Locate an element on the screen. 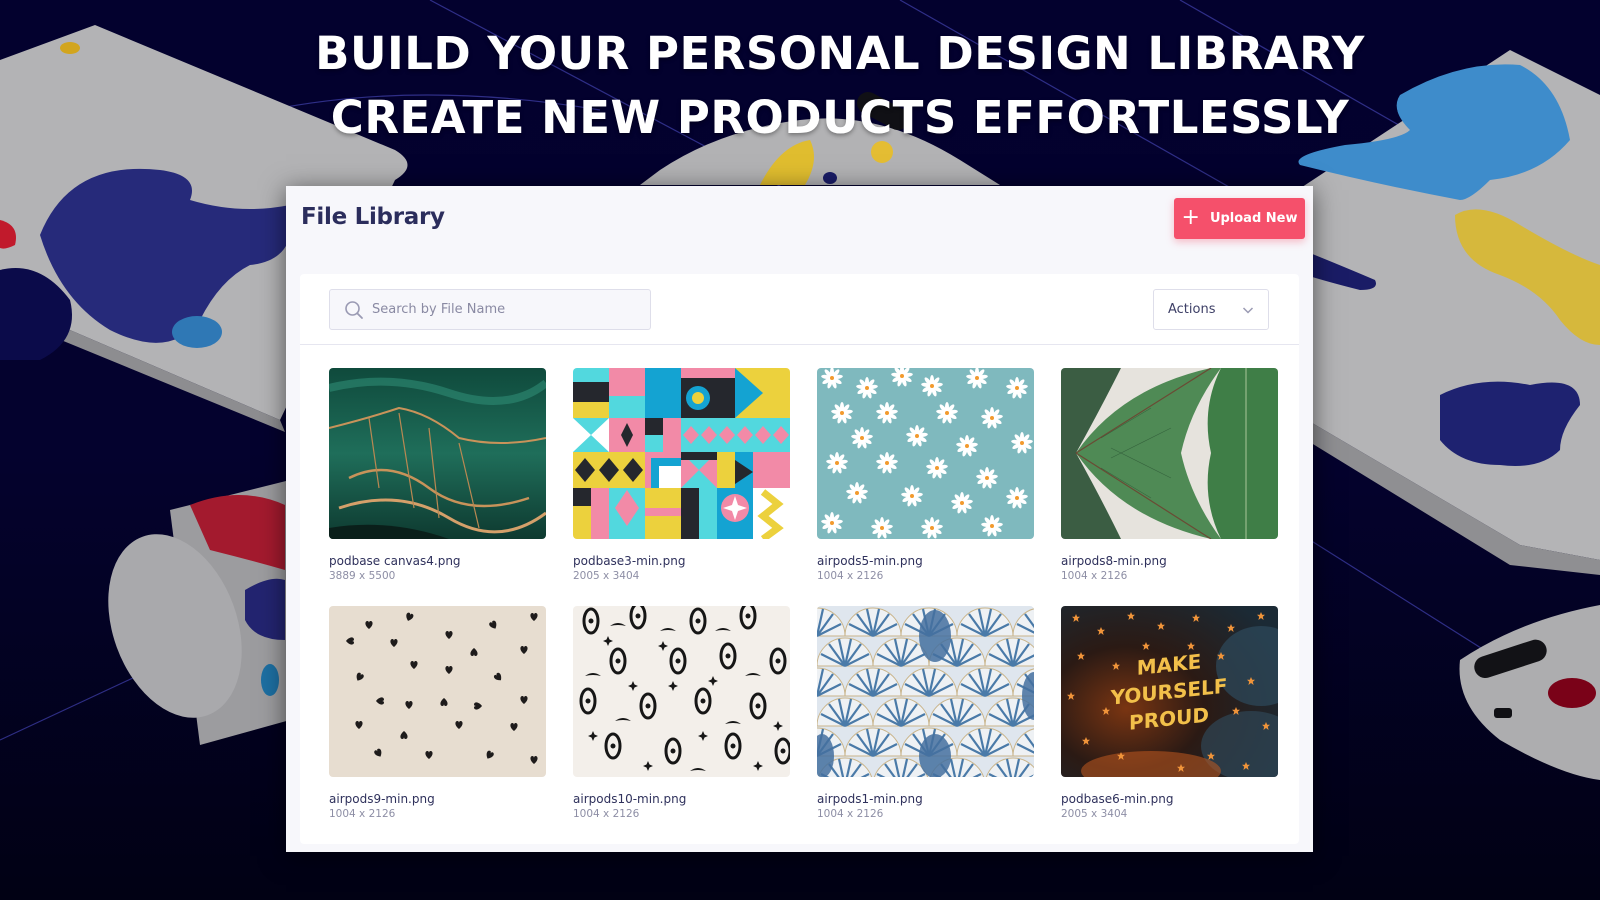 The image size is (1600, 900). headline-line-1: BUILD YOUR PERSONAL DESIGN LIBRARY is located at coordinates (840, 53).